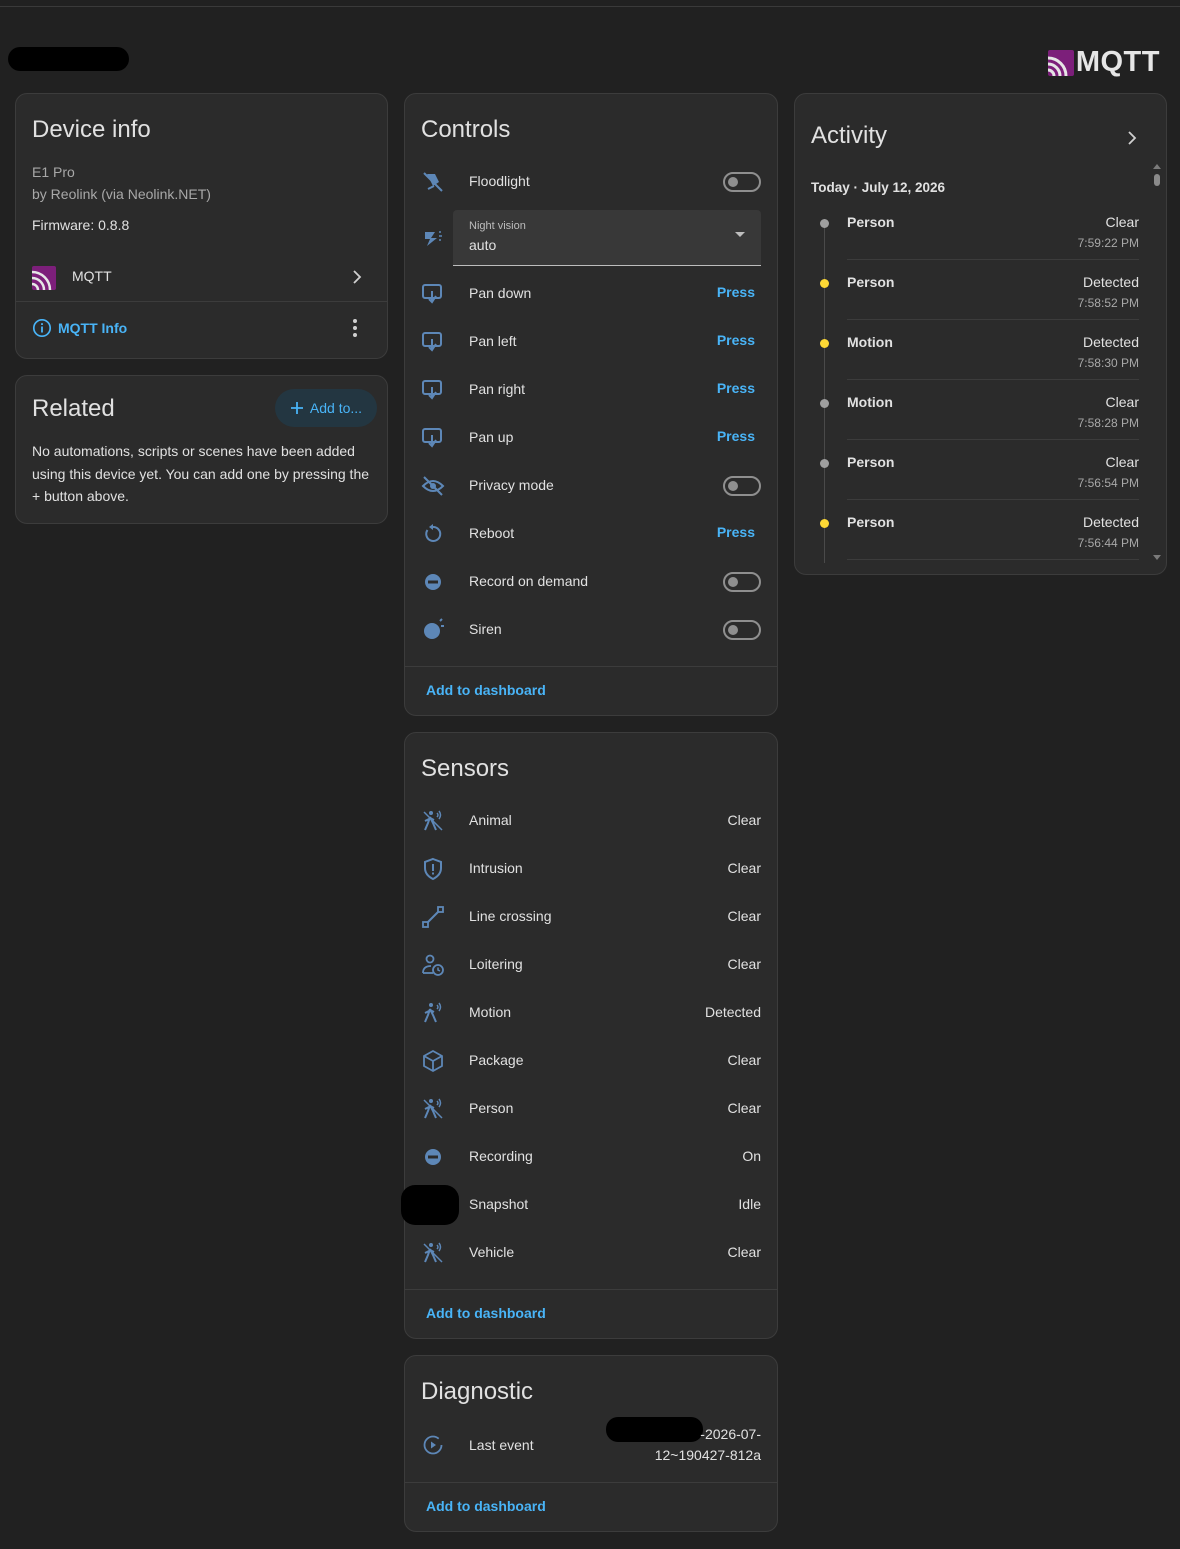 The height and width of the screenshot is (1549, 1180). Describe the element at coordinates (742, 630) in the screenshot. I see `siren-toggle` at that location.